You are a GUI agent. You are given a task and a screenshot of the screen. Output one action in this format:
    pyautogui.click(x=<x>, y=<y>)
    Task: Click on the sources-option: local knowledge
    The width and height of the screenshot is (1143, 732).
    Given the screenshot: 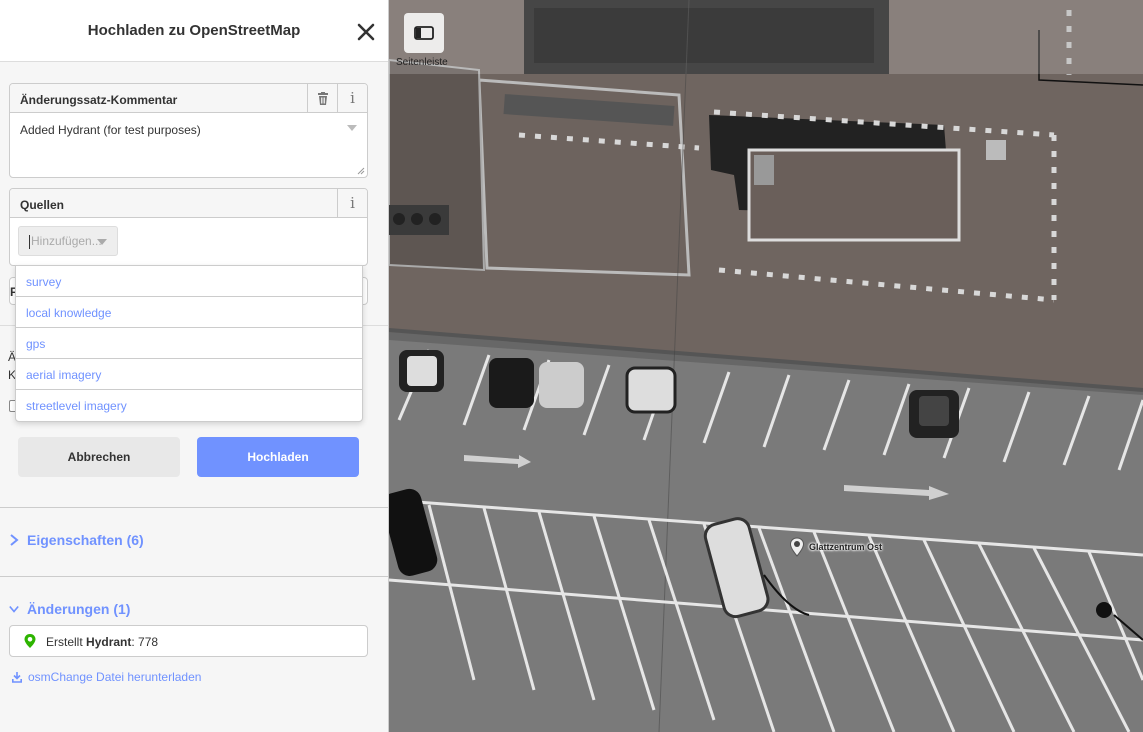 What is the action you would take?
    pyautogui.click(x=189, y=312)
    